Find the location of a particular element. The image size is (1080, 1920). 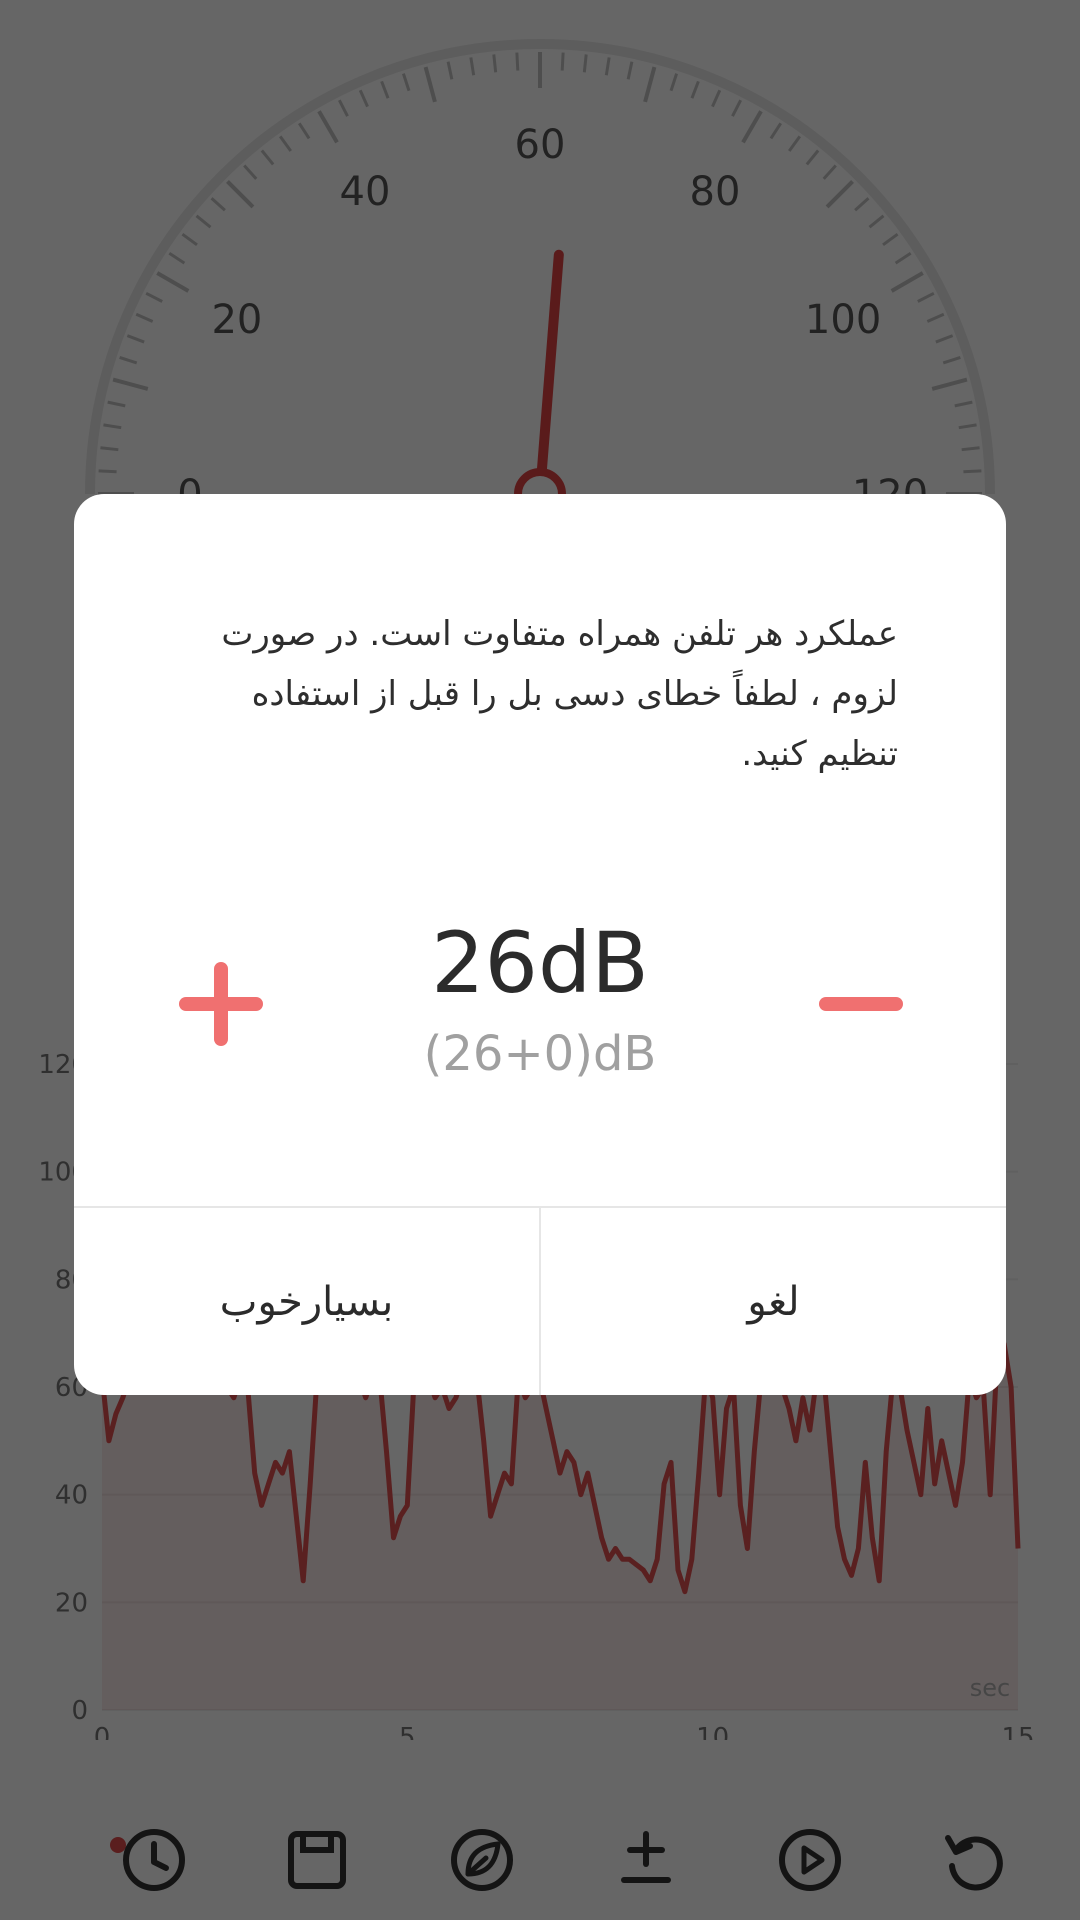

cancel-button: لغو is located at coordinates (773, 1301).